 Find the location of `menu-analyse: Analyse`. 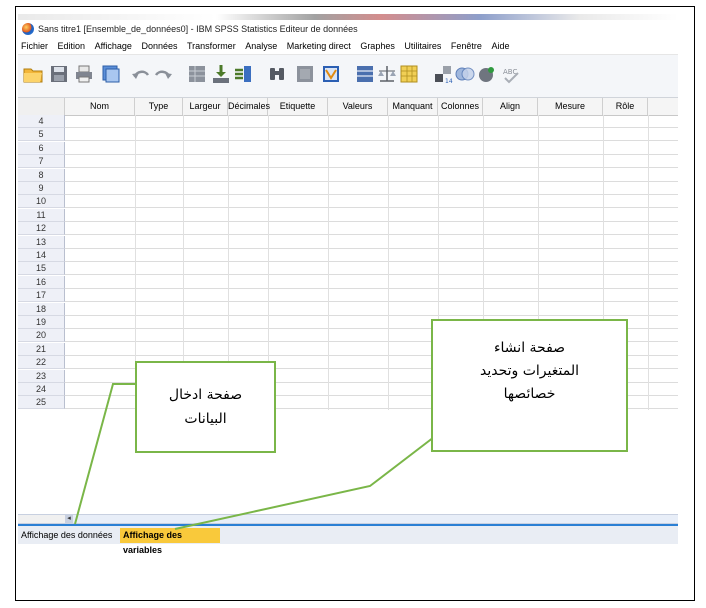

menu-analyse: Analyse is located at coordinates (261, 46).